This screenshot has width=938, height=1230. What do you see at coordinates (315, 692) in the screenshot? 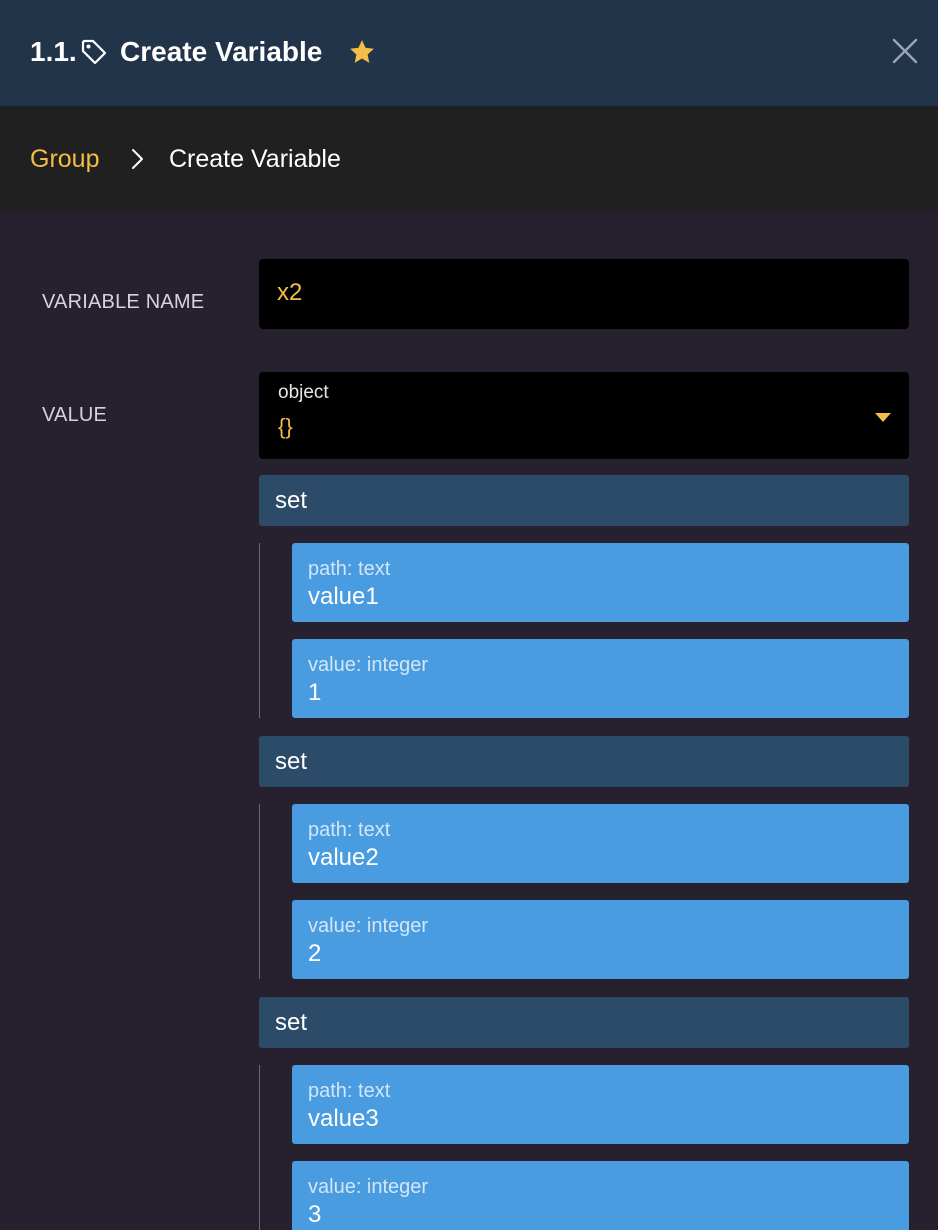
I see `value-param-value: 1` at bounding box center [315, 692].